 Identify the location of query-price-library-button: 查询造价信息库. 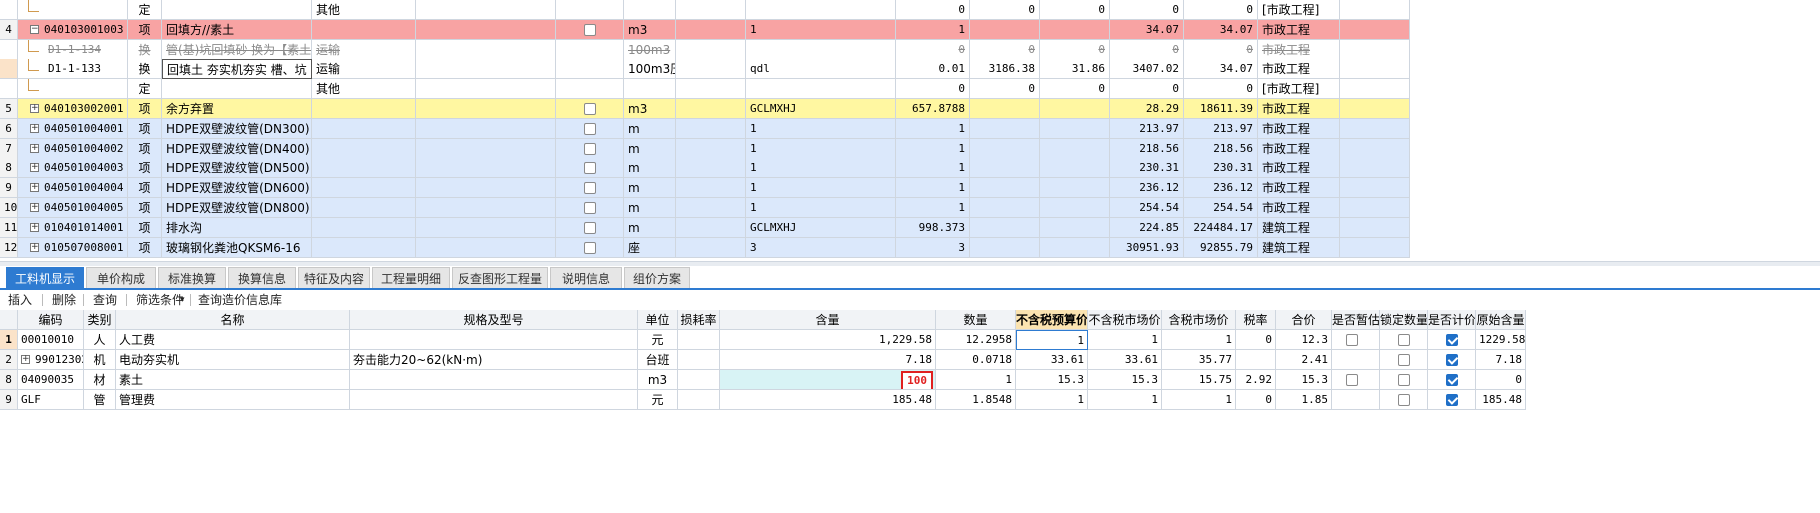
(240, 300).